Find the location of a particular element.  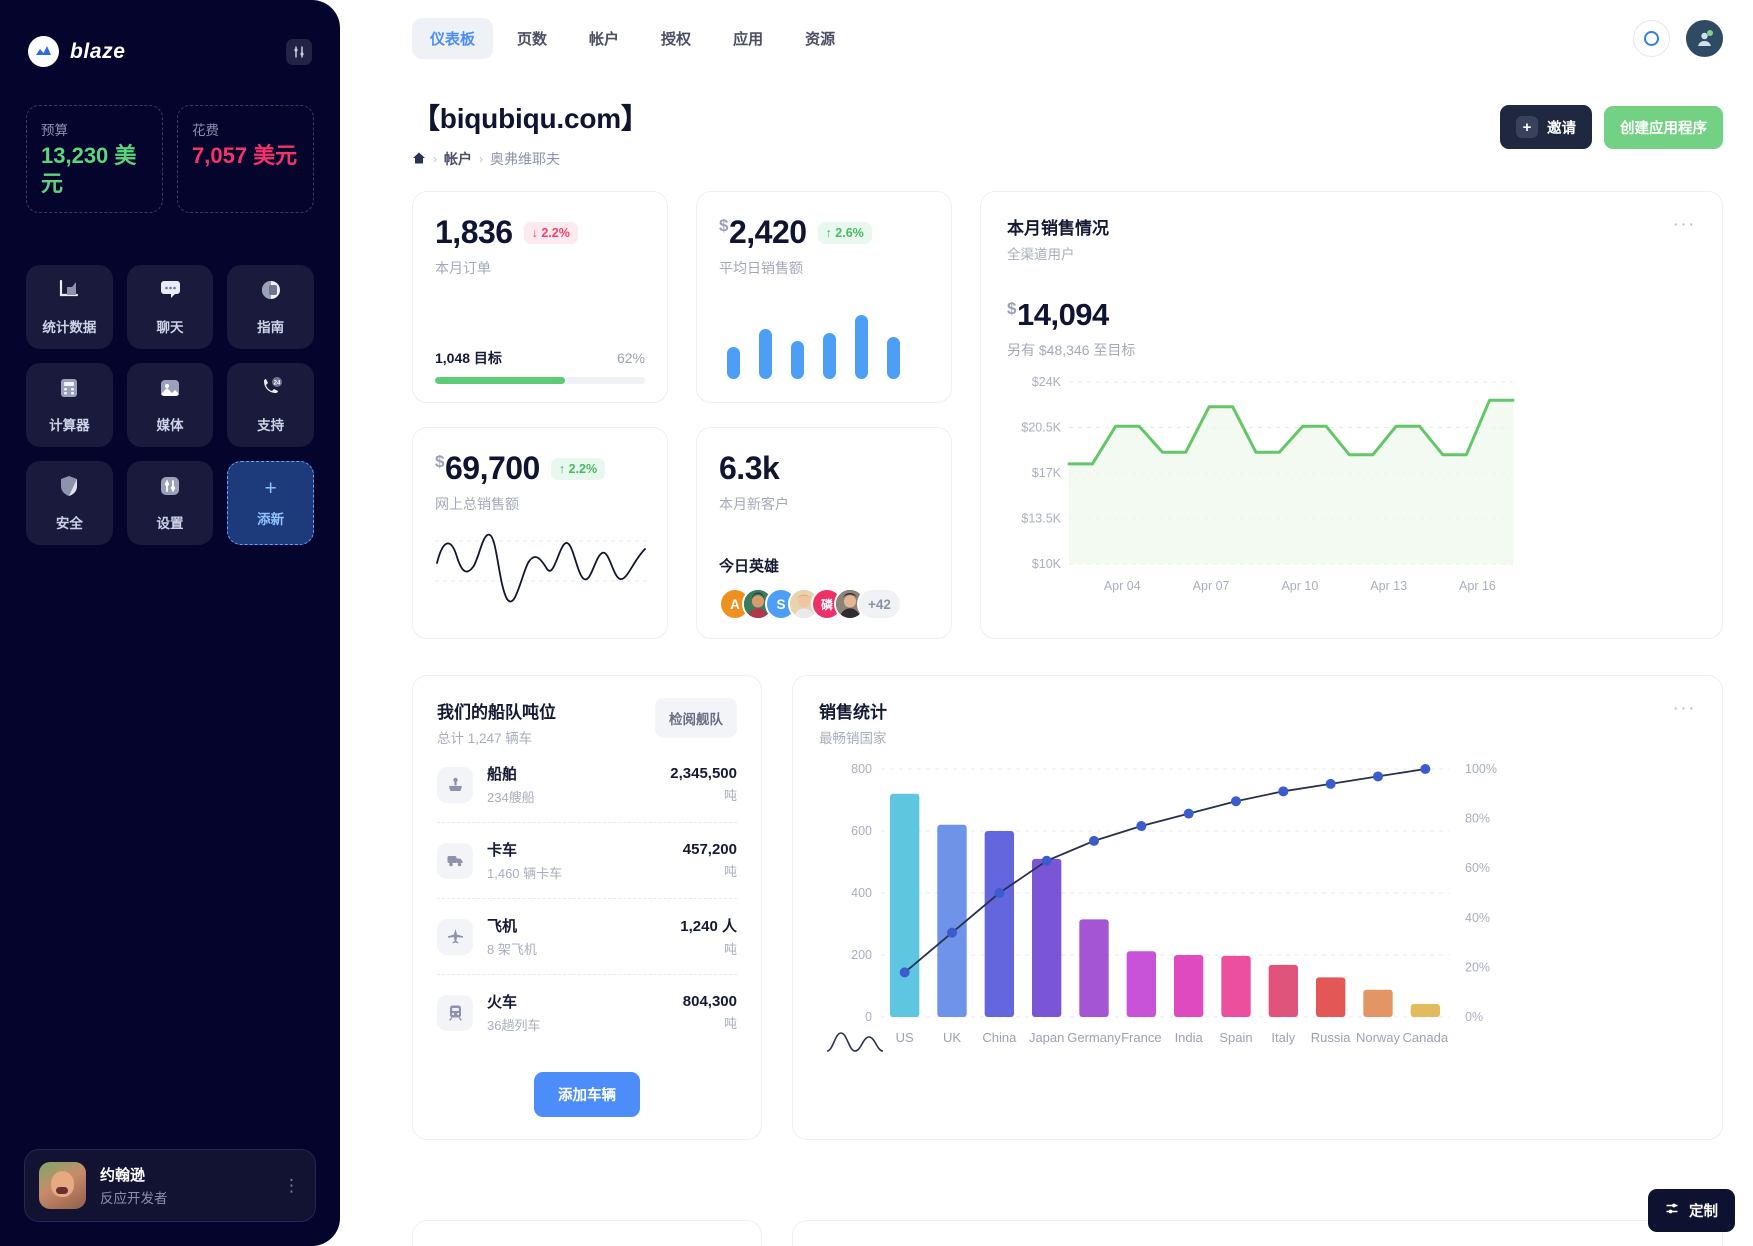

svg-text: Germany is located at coordinates (1094, 1037).